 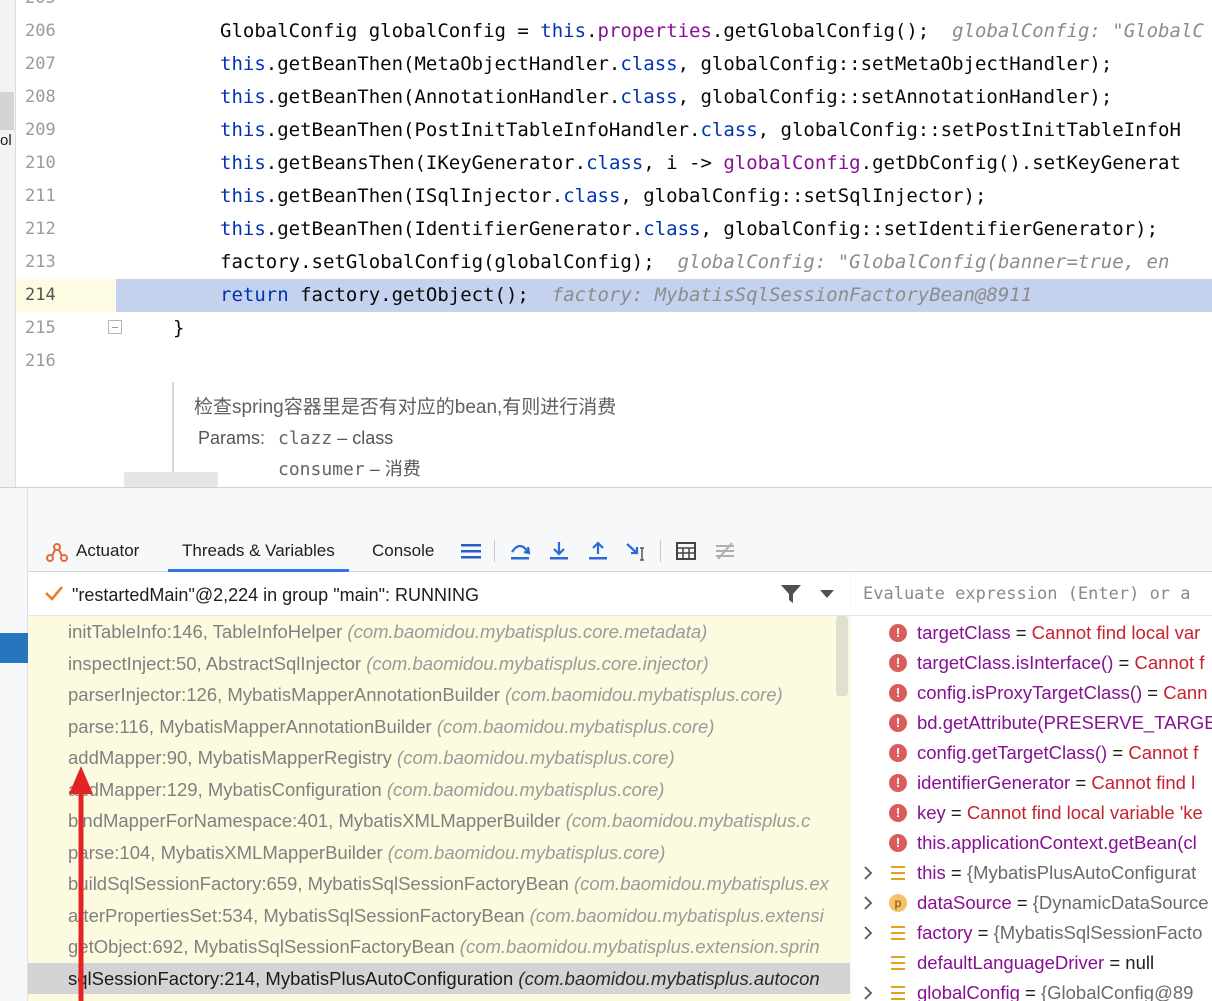 I want to click on evaluate-expression-placeholder: Evaluate expression (Enter) or a, so click(x=1027, y=594).